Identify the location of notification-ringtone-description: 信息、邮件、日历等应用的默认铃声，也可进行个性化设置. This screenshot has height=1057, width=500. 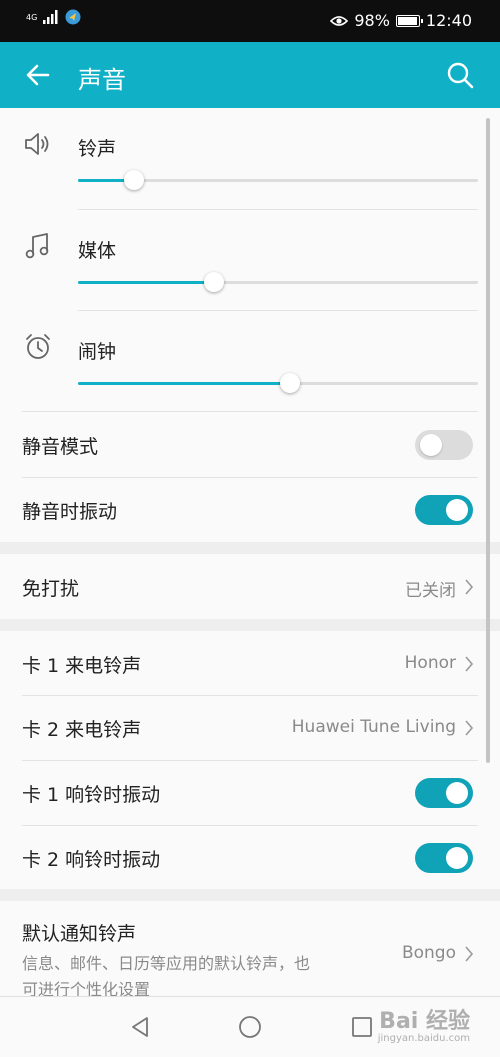
(166, 975).